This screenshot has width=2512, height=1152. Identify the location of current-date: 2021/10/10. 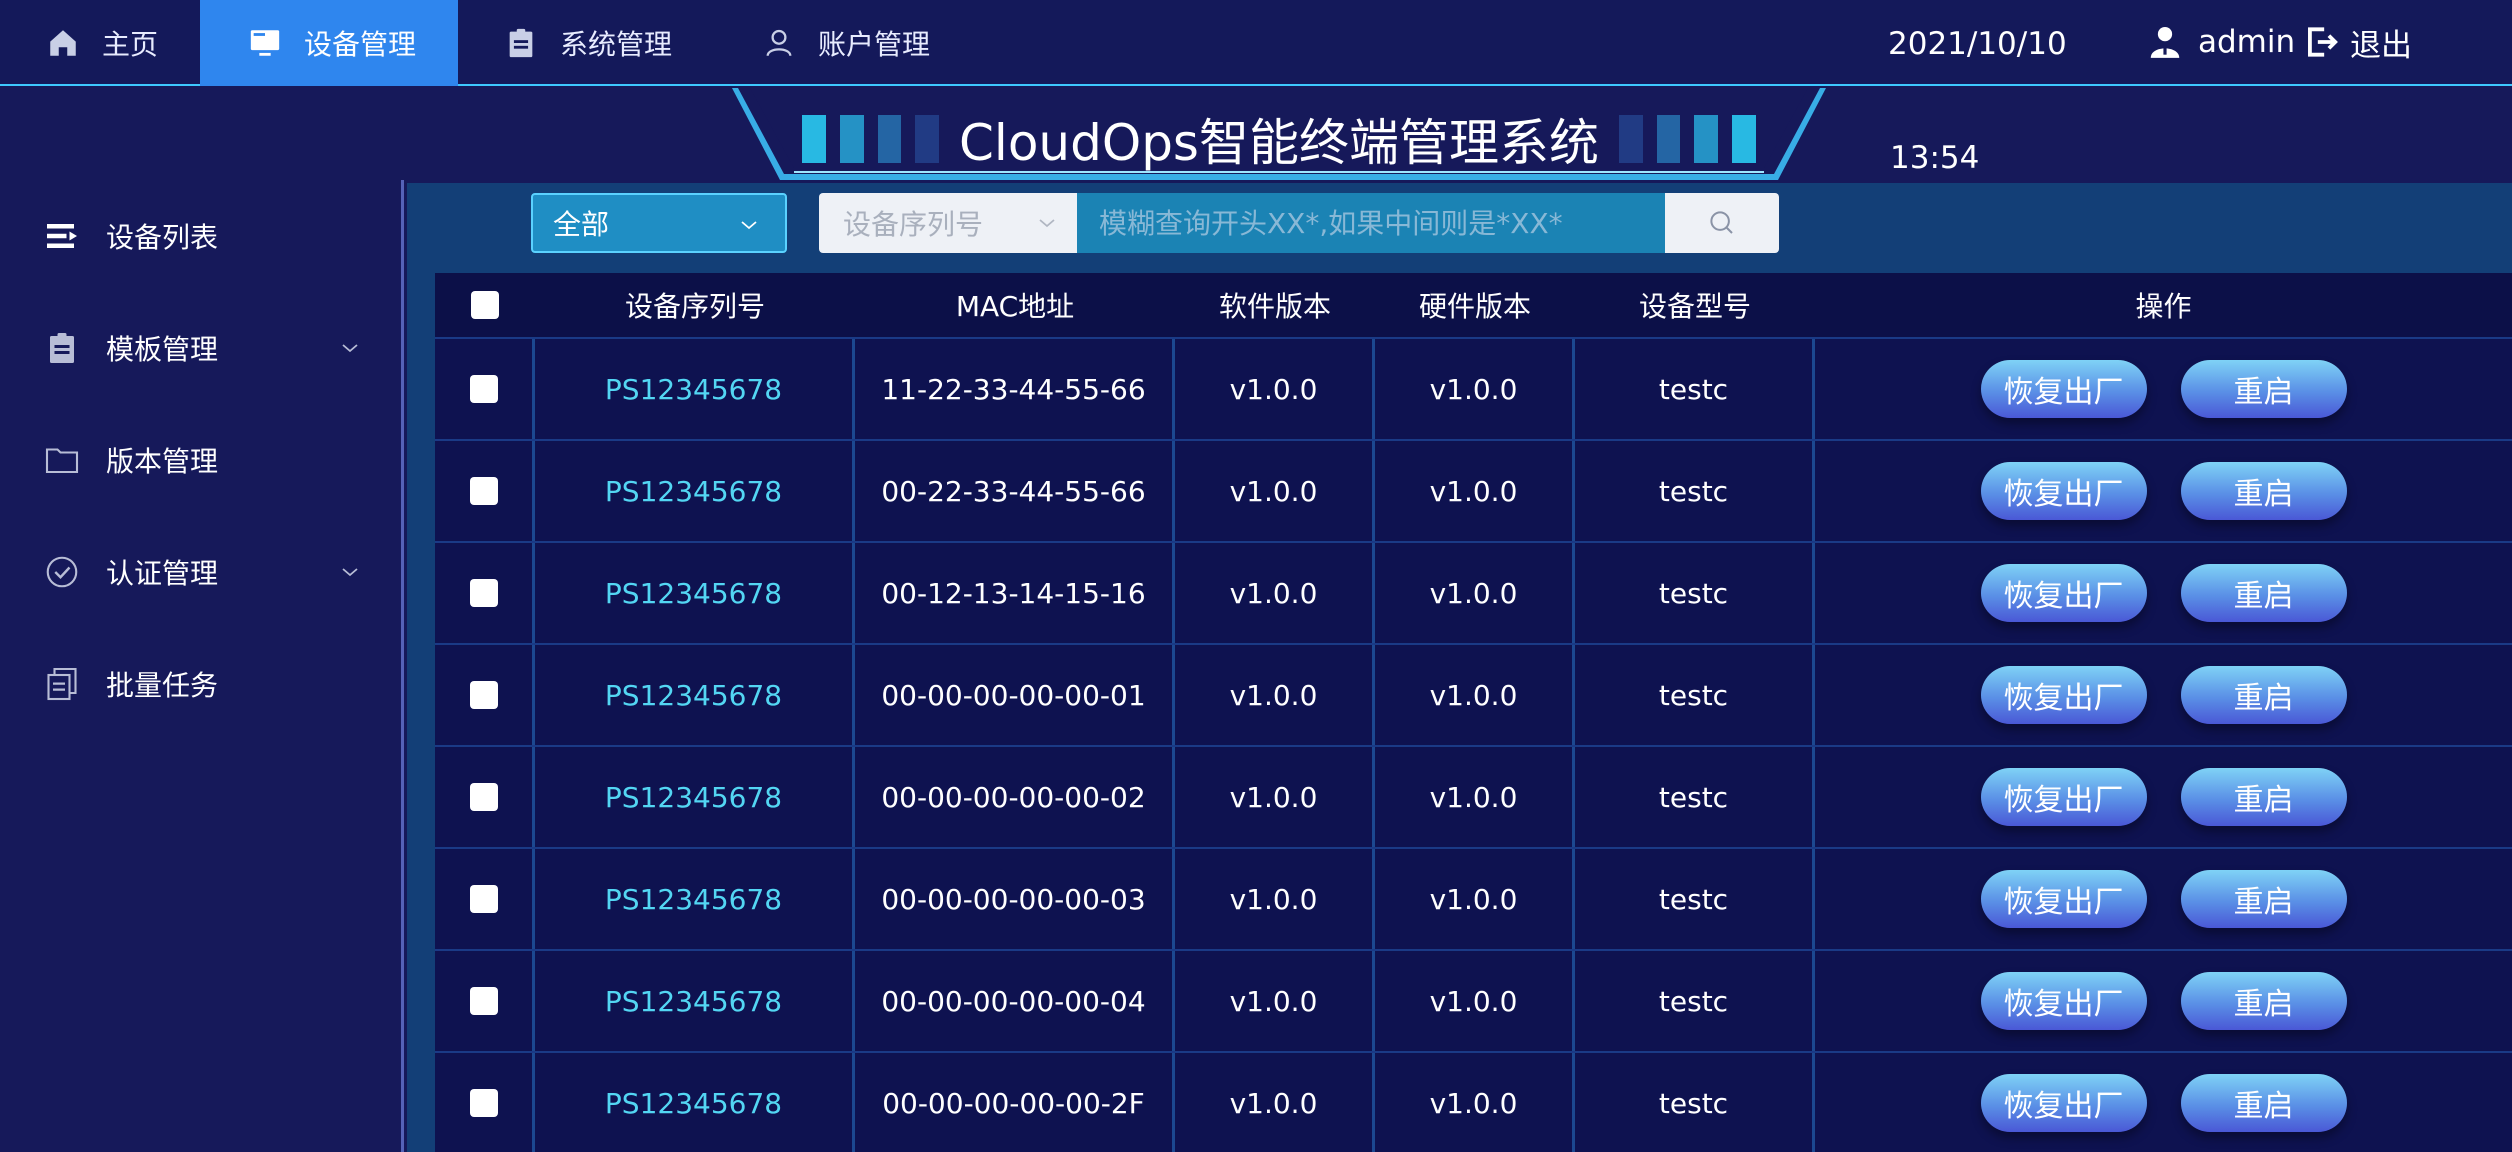
(1977, 44).